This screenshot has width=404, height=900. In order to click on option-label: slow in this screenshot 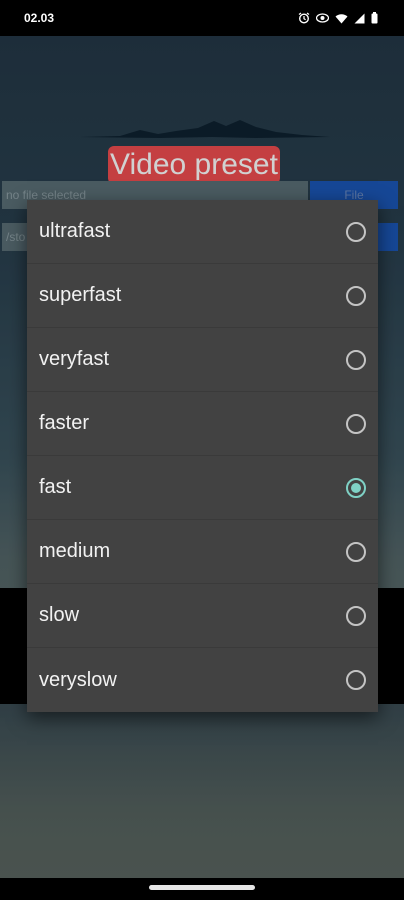, I will do `click(59, 615)`.